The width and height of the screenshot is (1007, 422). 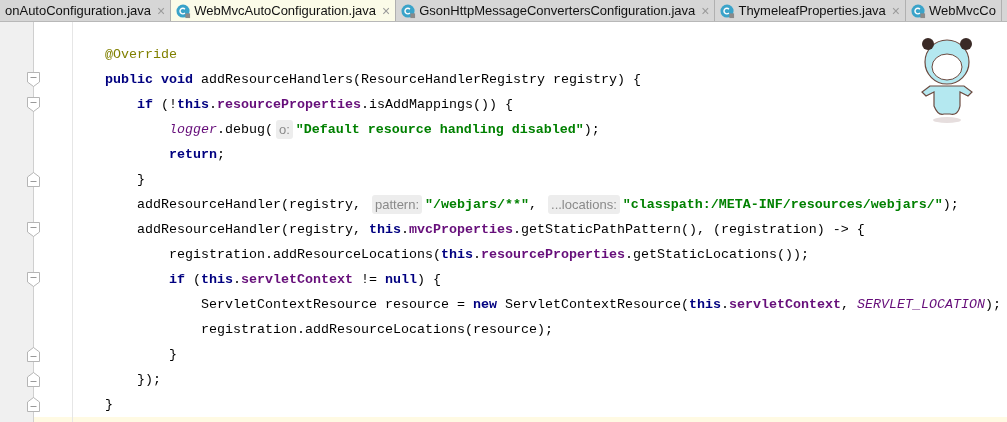 I want to click on code-line: "Default resource handling disabled");, so click(x=447, y=130).